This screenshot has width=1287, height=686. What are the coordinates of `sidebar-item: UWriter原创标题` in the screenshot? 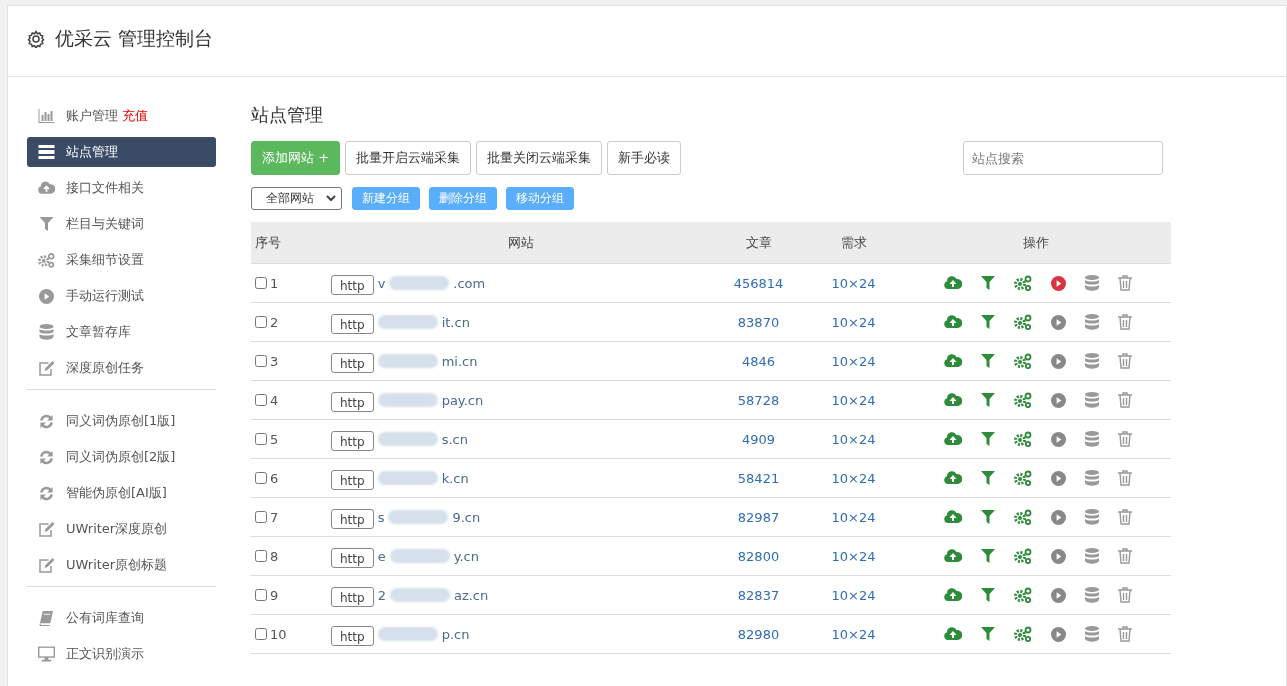 It's located at (121, 565).